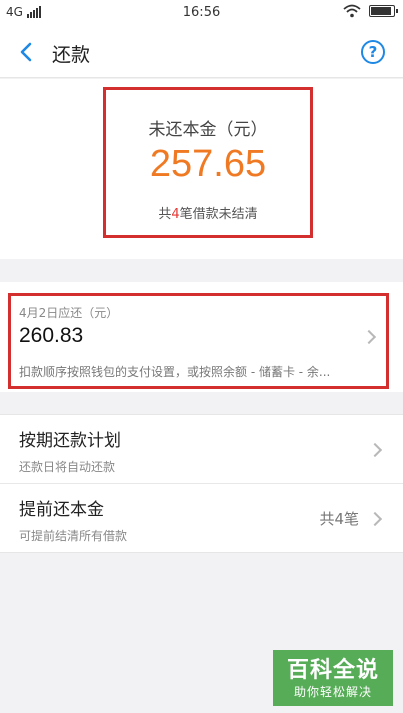 The width and height of the screenshot is (403, 713). Describe the element at coordinates (165, 214) in the screenshot. I see `loans-prefix: 共` at that location.